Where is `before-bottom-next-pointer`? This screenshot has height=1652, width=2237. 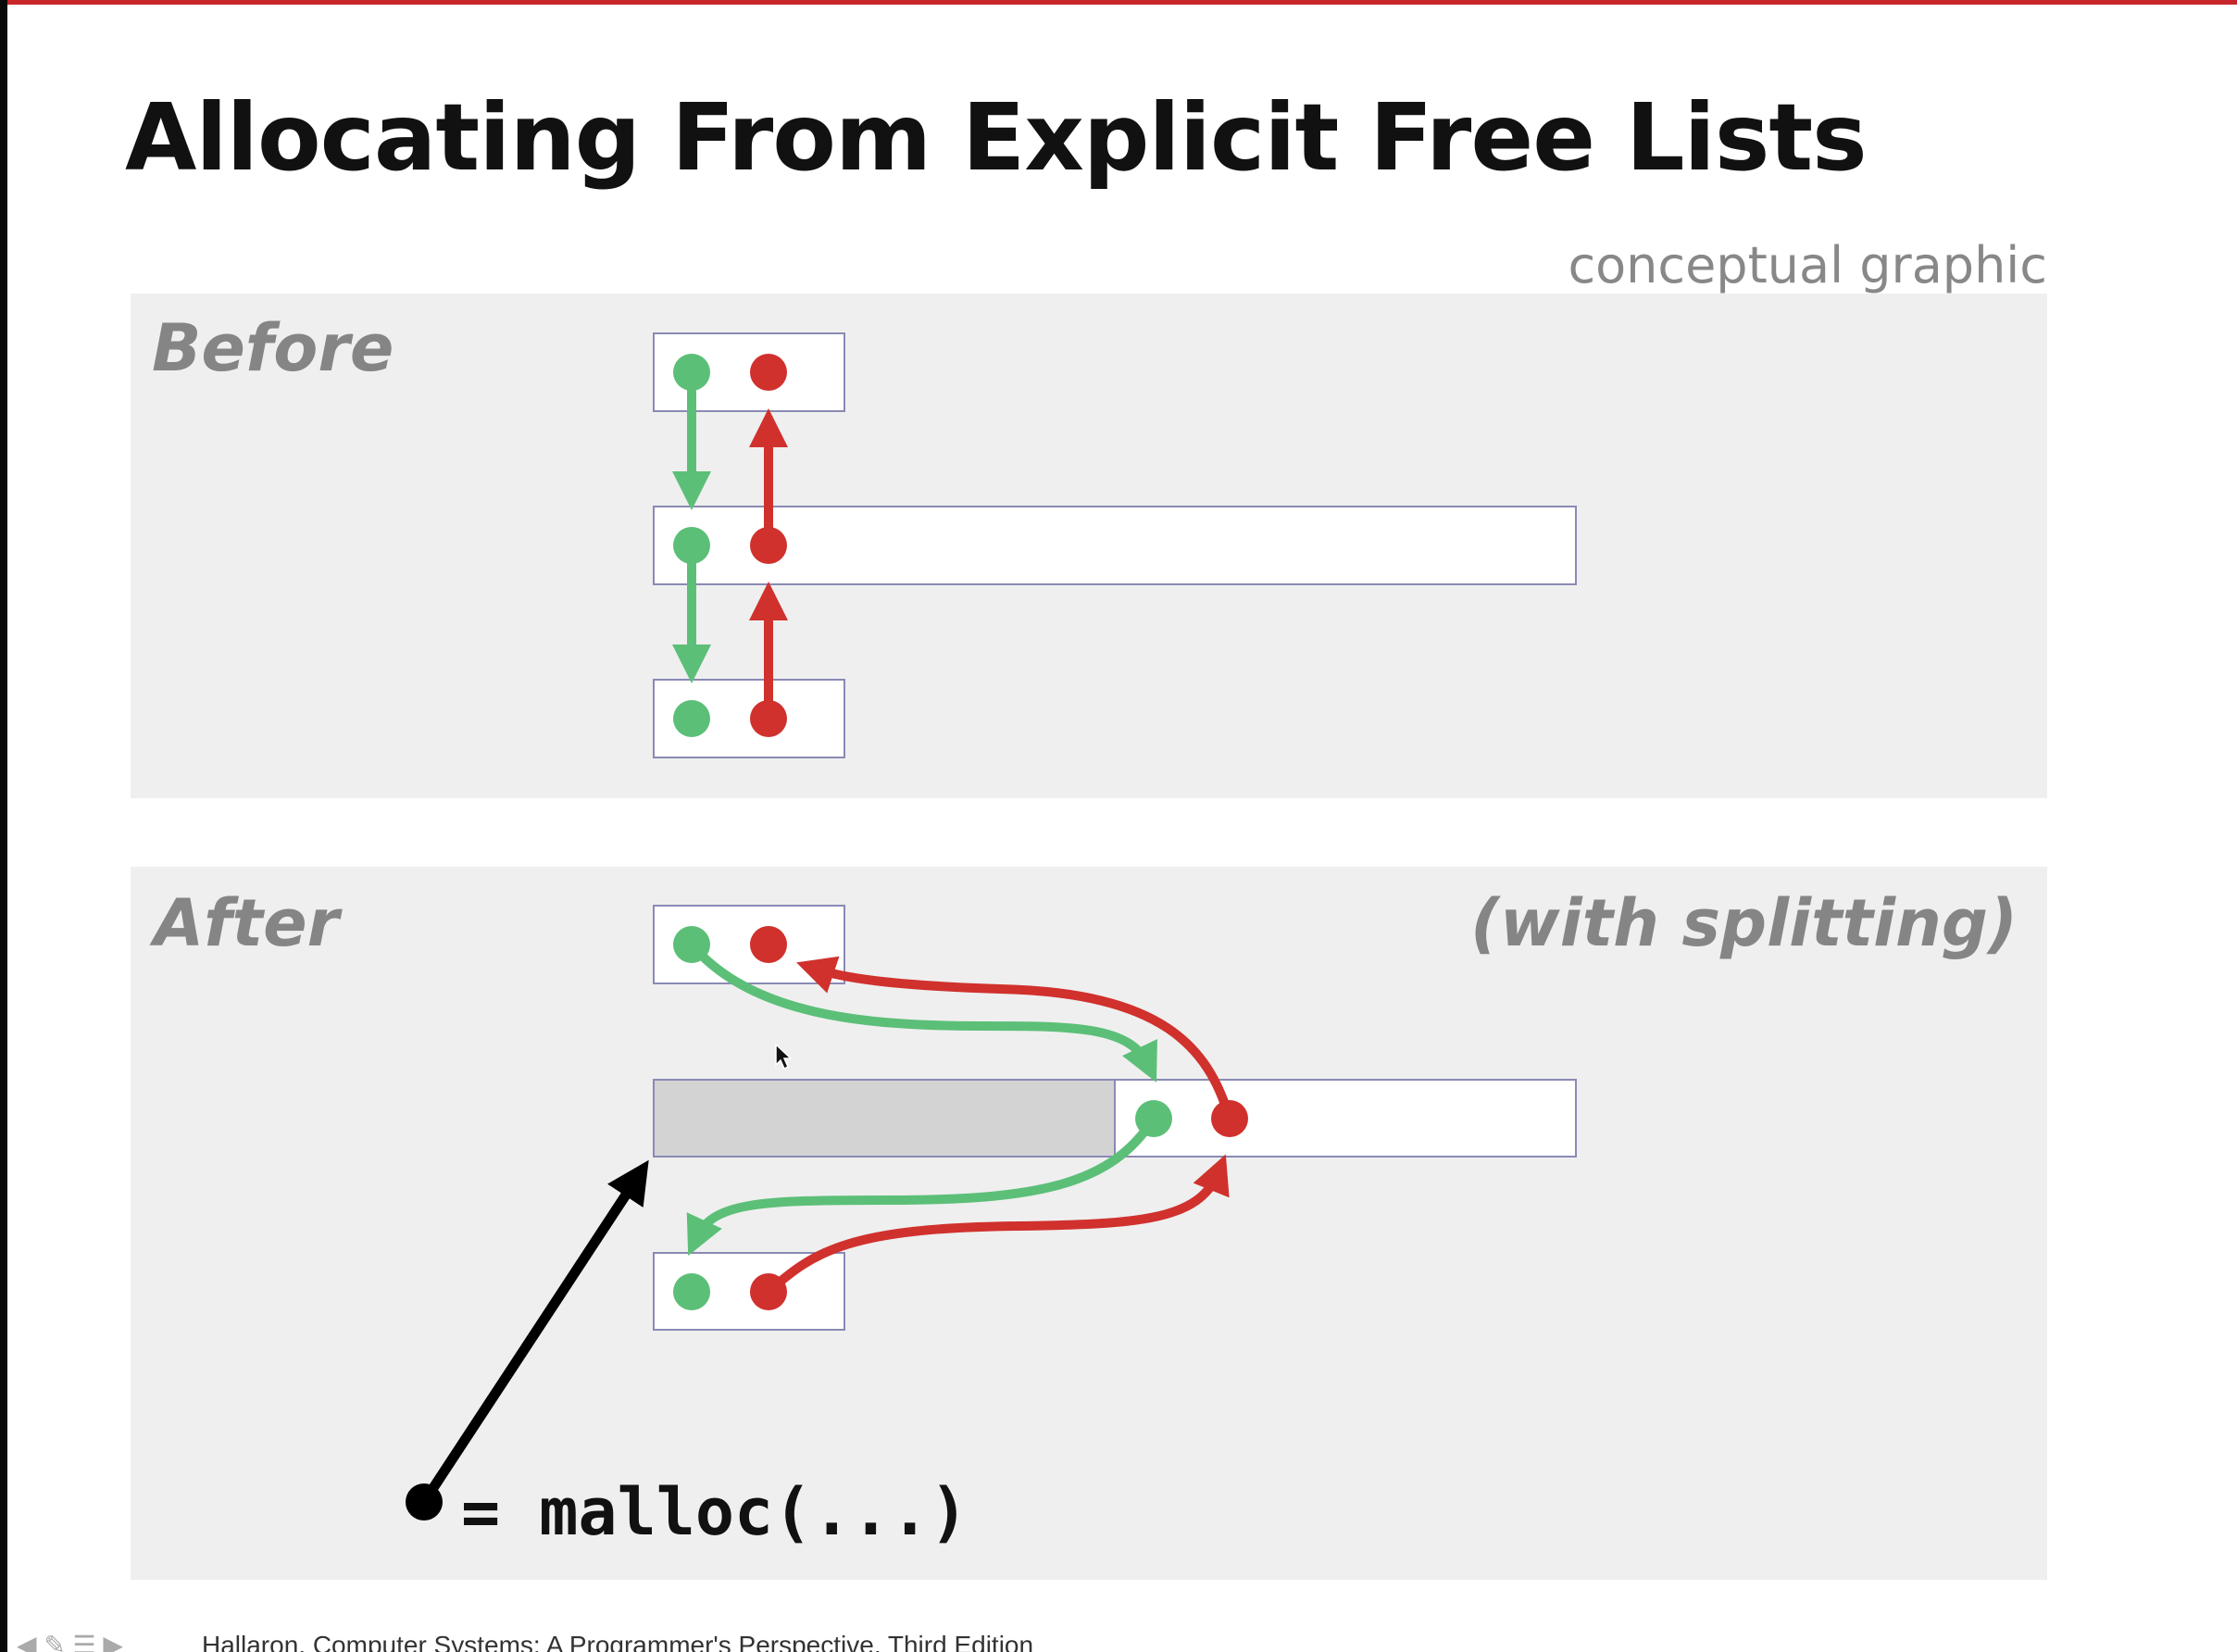 before-bottom-next-pointer is located at coordinates (691, 718).